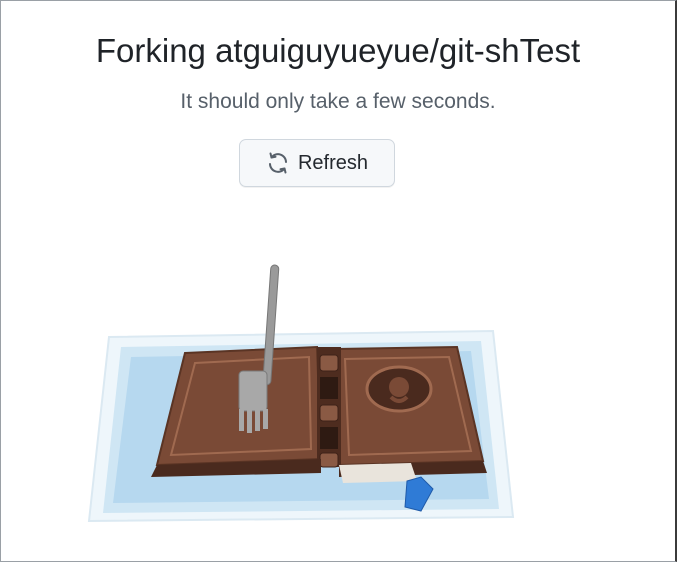  Describe the element at coordinates (338, 50) in the screenshot. I see `page-title: Forking atguiguyueyue/git-shTest` at that location.